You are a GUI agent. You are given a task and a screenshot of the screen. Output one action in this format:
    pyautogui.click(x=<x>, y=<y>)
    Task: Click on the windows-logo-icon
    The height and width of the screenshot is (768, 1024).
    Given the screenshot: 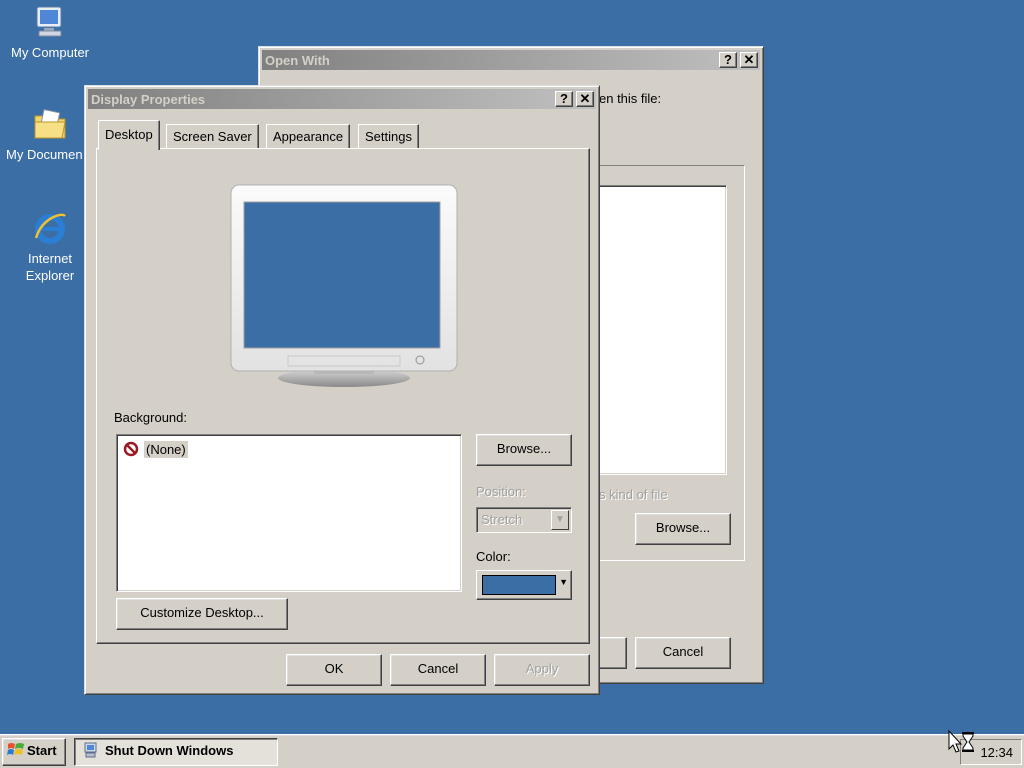 What is the action you would take?
    pyautogui.click(x=16, y=750)
    